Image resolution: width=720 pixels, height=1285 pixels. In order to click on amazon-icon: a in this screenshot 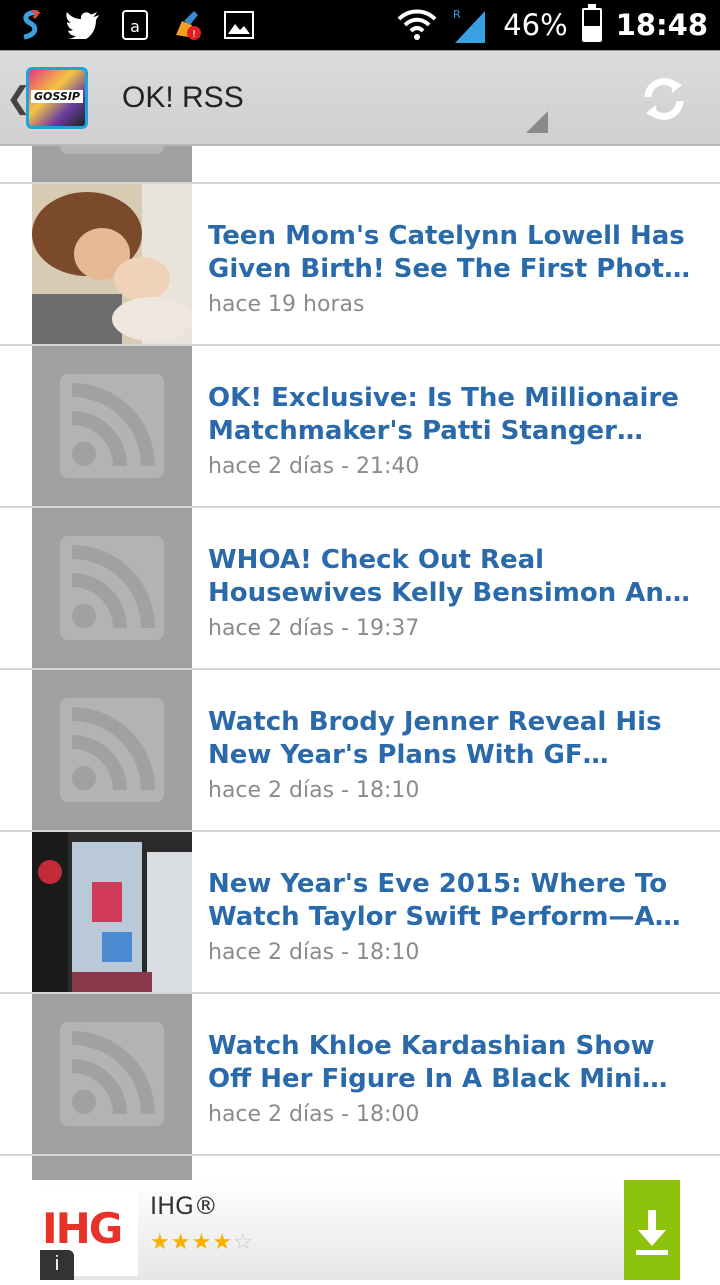, I will do `click(135, 25)`.